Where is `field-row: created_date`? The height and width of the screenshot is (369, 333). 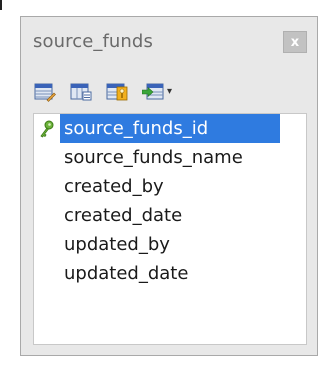 field-row: created_date is located at coordinates (170, 215).